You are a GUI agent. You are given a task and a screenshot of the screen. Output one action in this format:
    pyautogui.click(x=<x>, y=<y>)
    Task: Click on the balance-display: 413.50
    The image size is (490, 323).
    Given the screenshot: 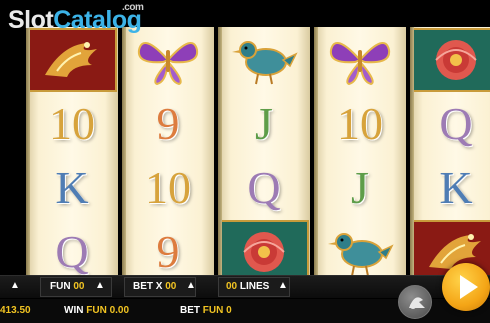 What is the action you would take?
    pyautogui.click(x=15, y=310)
    